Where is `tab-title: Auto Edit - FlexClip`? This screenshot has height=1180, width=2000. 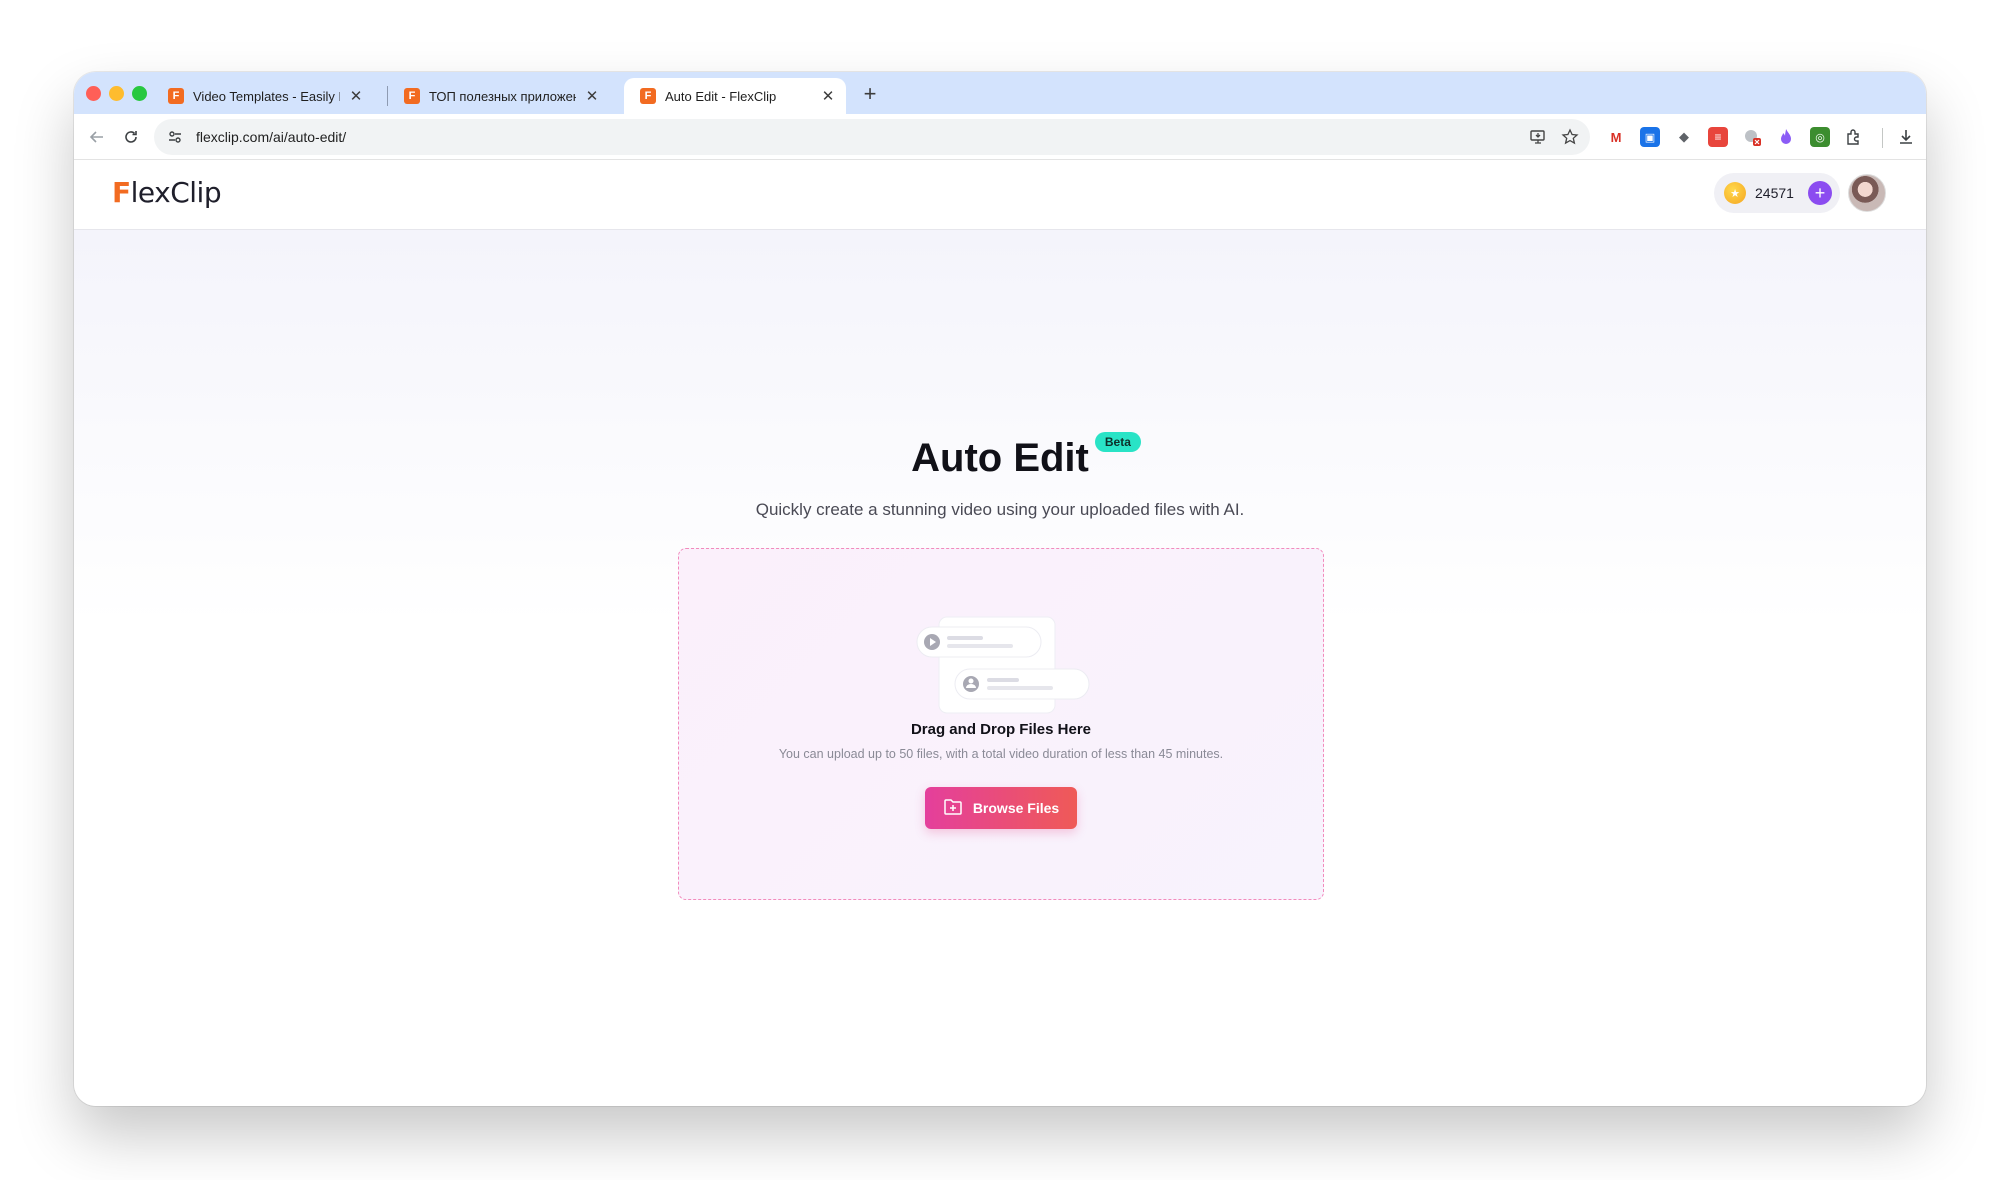 tab-title: Auto Edit - FlexClip is located at coordinates (721, 96).